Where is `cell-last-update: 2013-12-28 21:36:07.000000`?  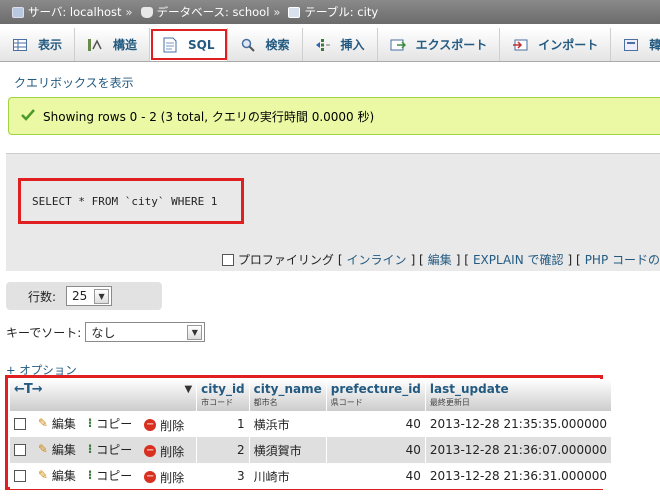 cell-last-update: 2013-12-28 21:36:07.000000 is located at coordinates (518, 450).